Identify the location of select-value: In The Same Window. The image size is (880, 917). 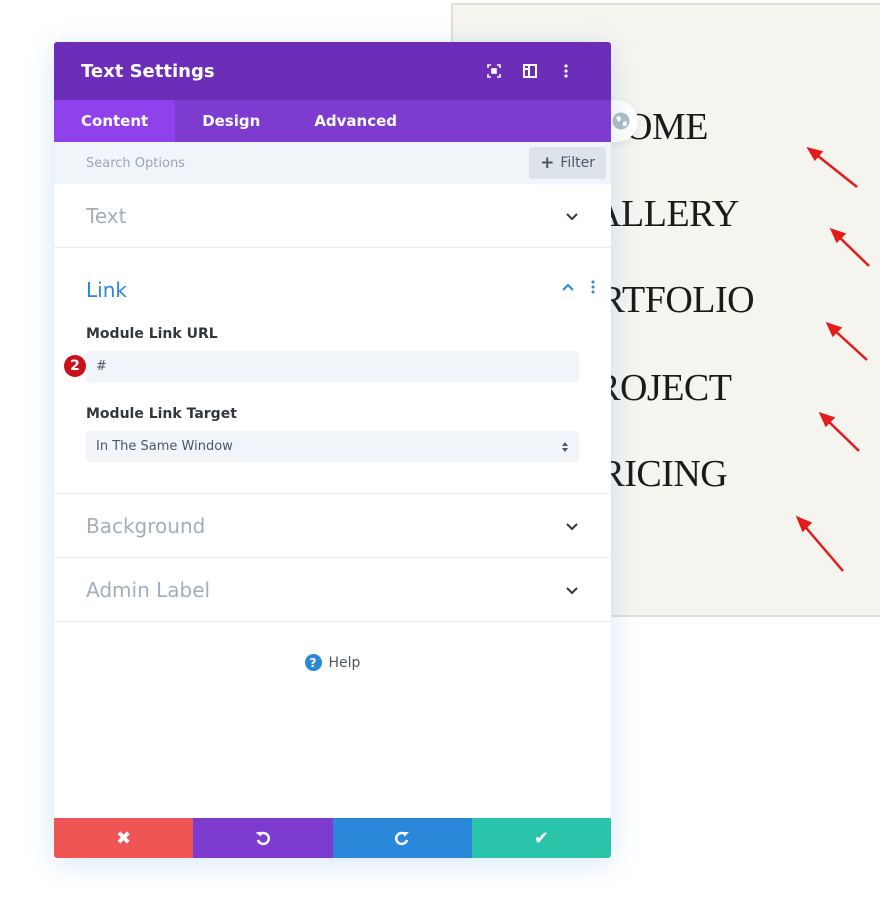
(164, 446).